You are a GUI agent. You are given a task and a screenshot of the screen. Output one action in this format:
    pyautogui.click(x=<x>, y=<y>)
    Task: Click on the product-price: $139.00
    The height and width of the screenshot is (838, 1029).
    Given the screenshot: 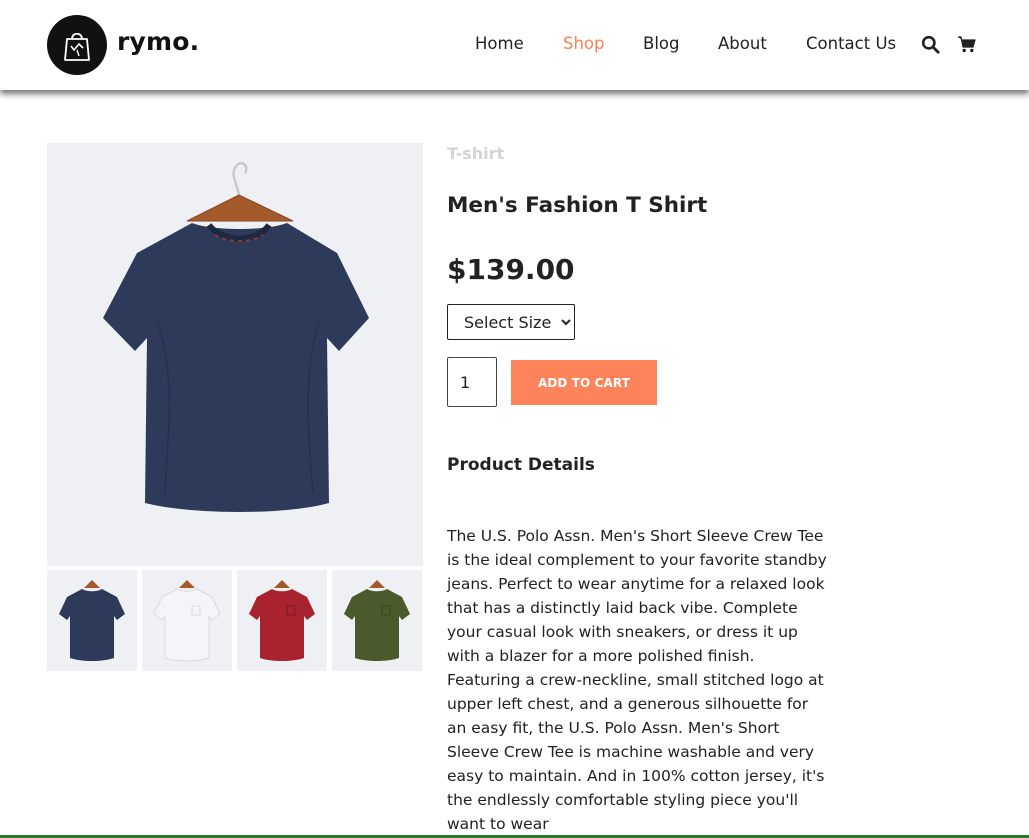 What is the action you would take?
    pyautogui.click(x=511, y=269)
    